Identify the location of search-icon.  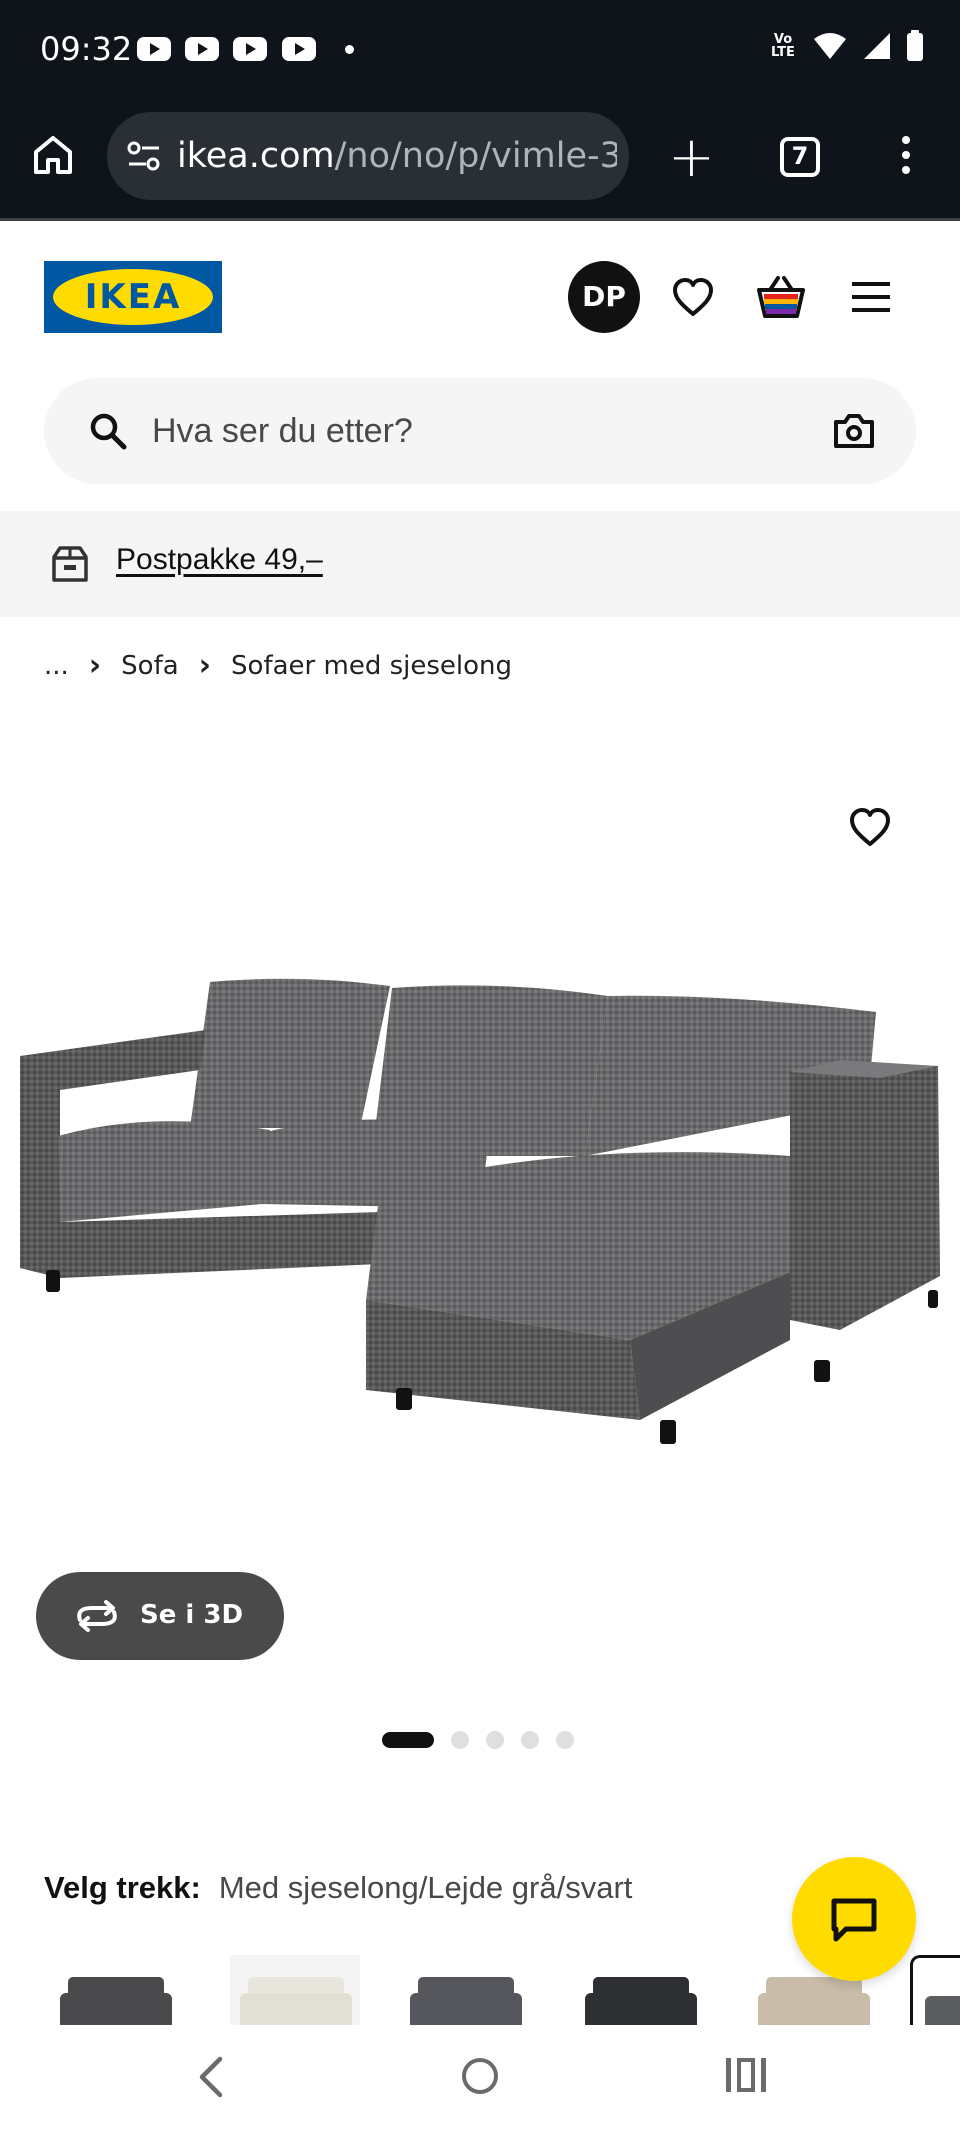
(108, 431).